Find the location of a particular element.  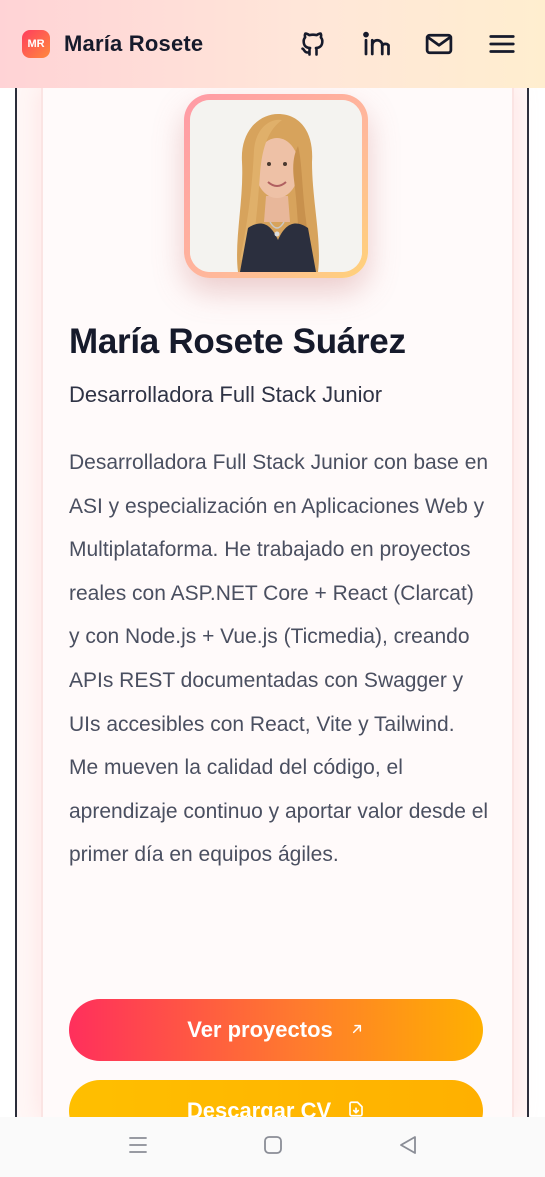

header-actions is located at coordinates (407, 44).